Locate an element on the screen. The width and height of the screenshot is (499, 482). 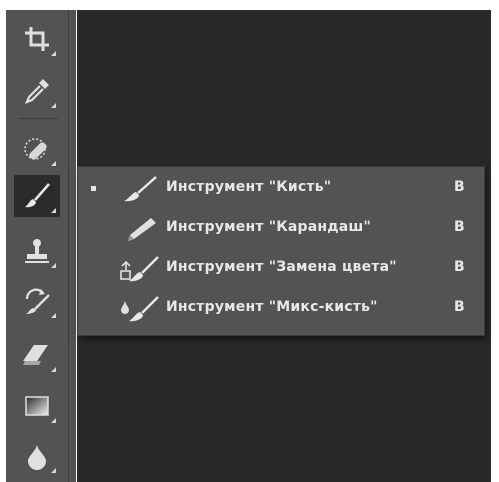
gradient-tool-button is located at coordinates (37, 406).